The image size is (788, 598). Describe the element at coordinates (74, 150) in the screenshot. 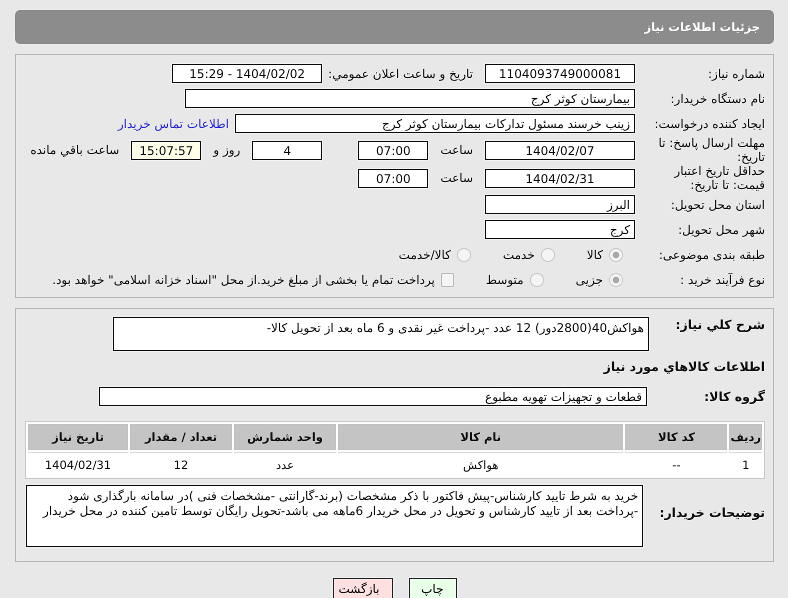

I see `remaining-label: ساعت باقي مانده` at that location.